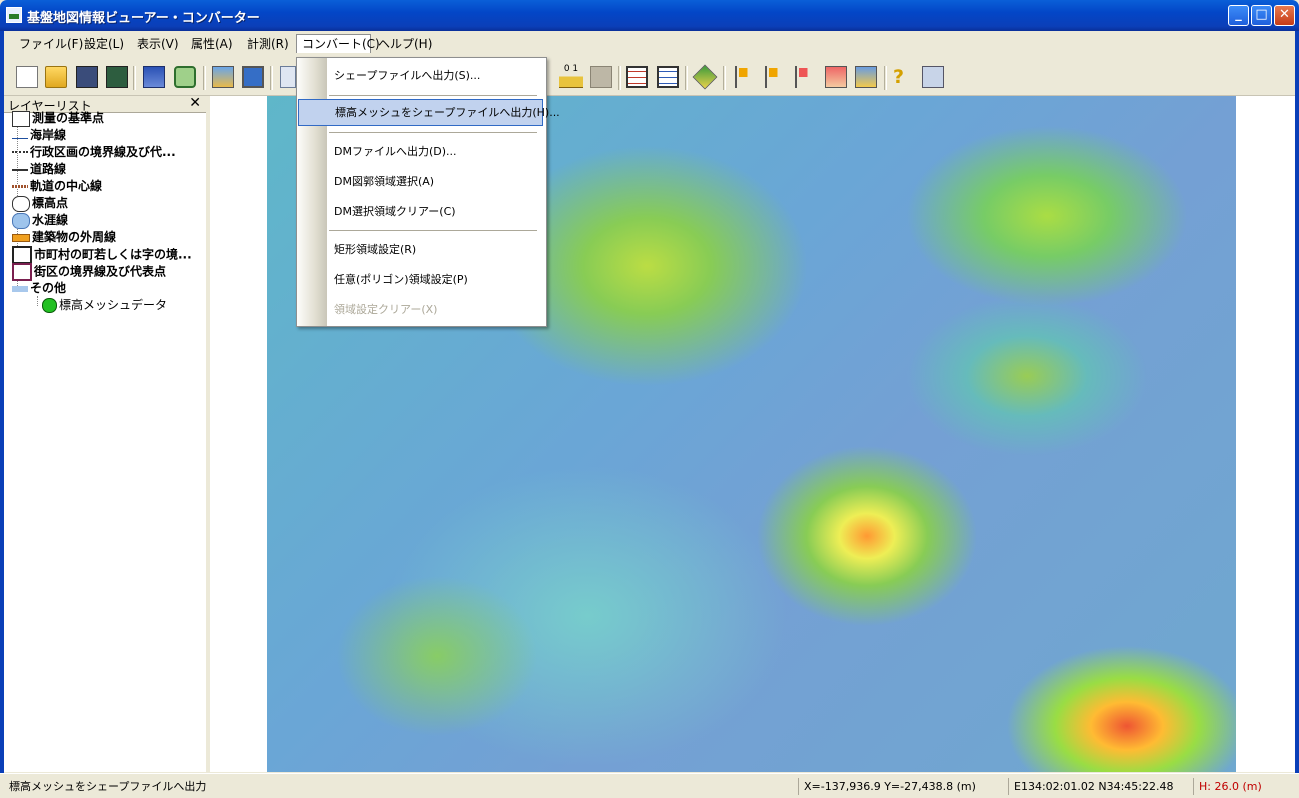 This screenshot has width=1299, height=798. I want to click on folder-icon, so click(20, 288).